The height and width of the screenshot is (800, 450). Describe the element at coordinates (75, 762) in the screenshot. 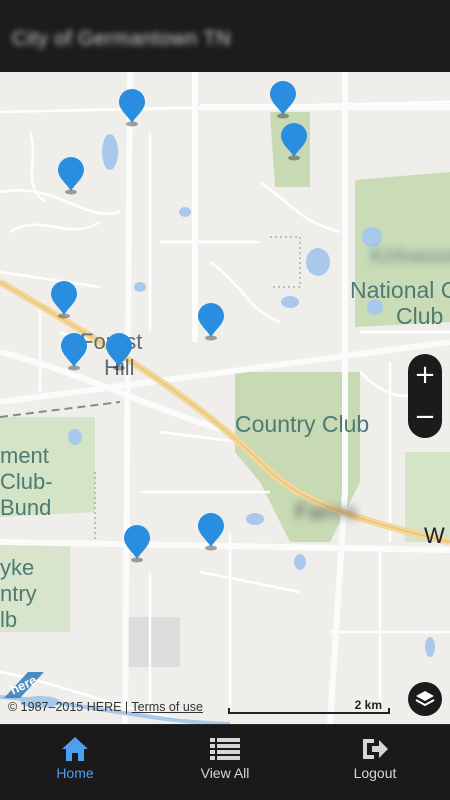

I see `nav-home: Home` at that location.